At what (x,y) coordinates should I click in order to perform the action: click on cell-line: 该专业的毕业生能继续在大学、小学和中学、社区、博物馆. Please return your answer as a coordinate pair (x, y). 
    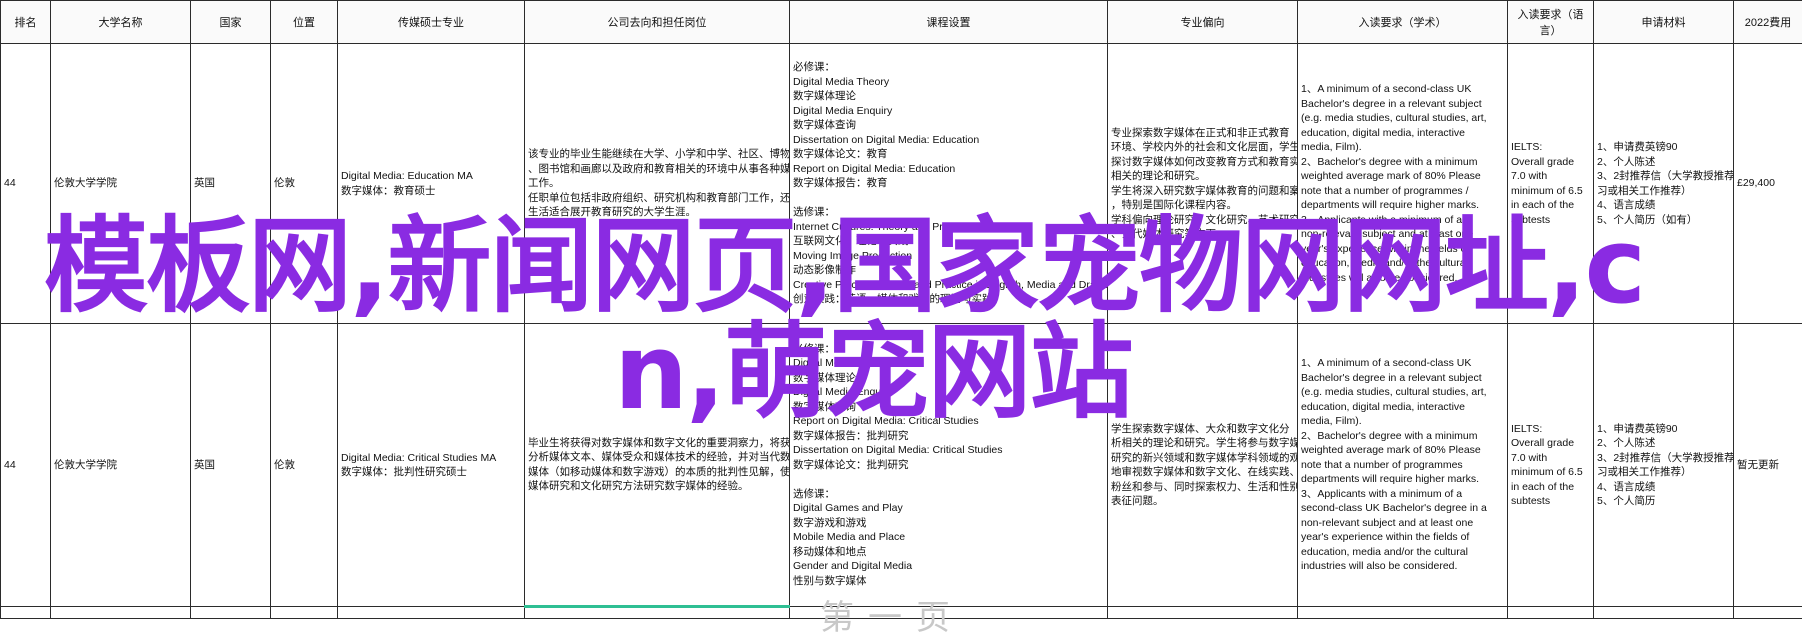
    Looking at the image, I should click on (657, 154).